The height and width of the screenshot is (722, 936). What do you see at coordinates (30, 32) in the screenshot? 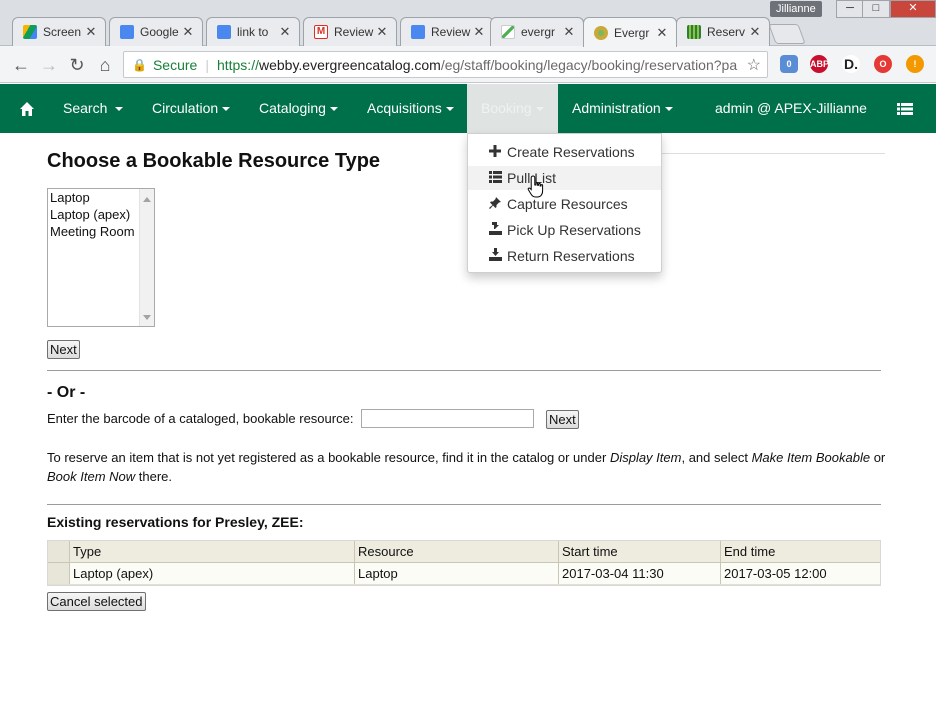
I see `google-drive-icon` at bounding box center [30, 32].